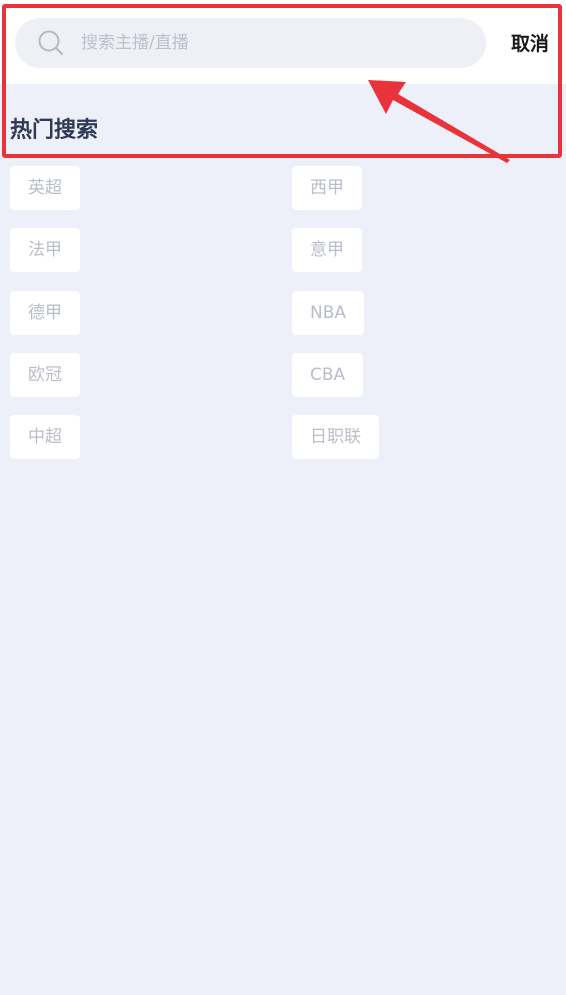 This screenshot has width=566, height=995. Describe the element at coordinates (45, 188) in the screenshot. I see `hot-search-tag: 英超` at that location.